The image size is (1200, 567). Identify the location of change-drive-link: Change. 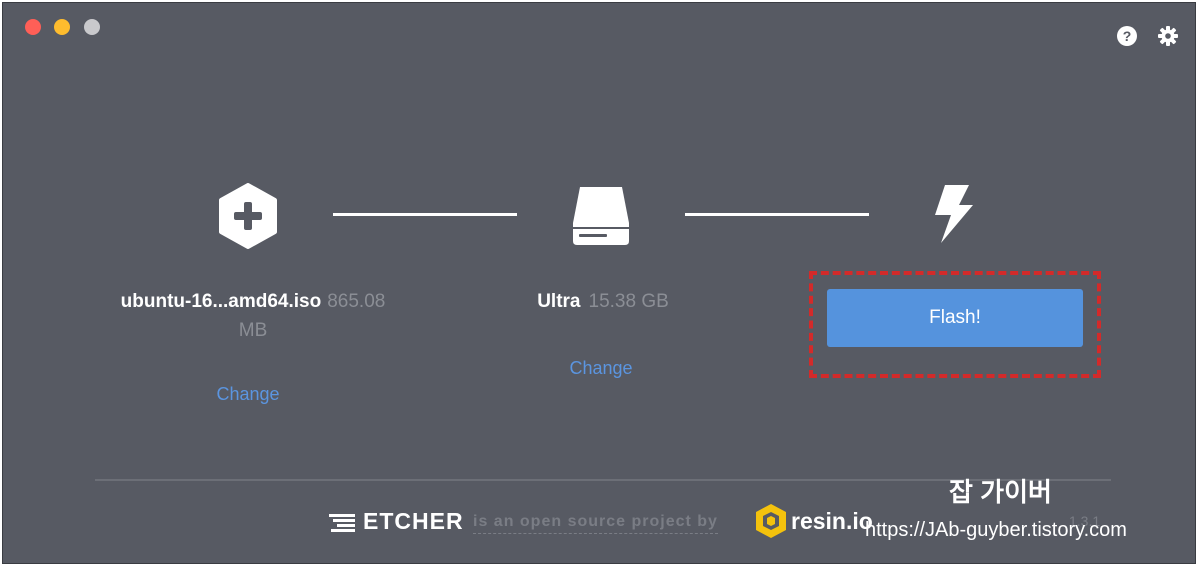
(601, 368).